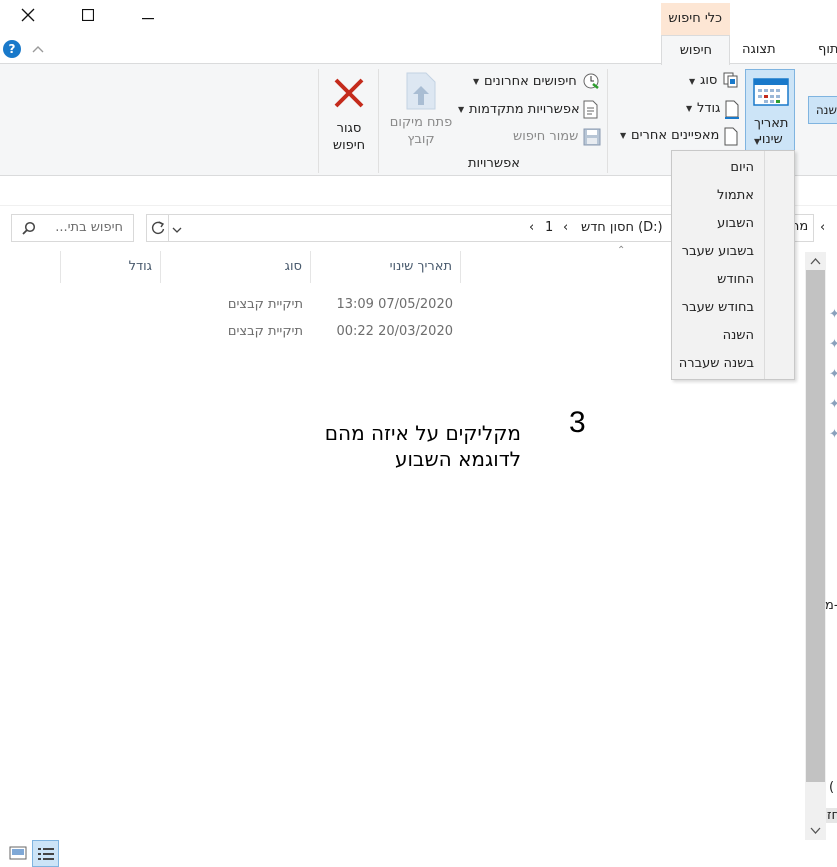 The height and width of the screenshot is (867, 837). Describe the element at coordinates (718, 251) in the screenshot. I see `menu-item-last-week: בשבוע שעבר` at that location.